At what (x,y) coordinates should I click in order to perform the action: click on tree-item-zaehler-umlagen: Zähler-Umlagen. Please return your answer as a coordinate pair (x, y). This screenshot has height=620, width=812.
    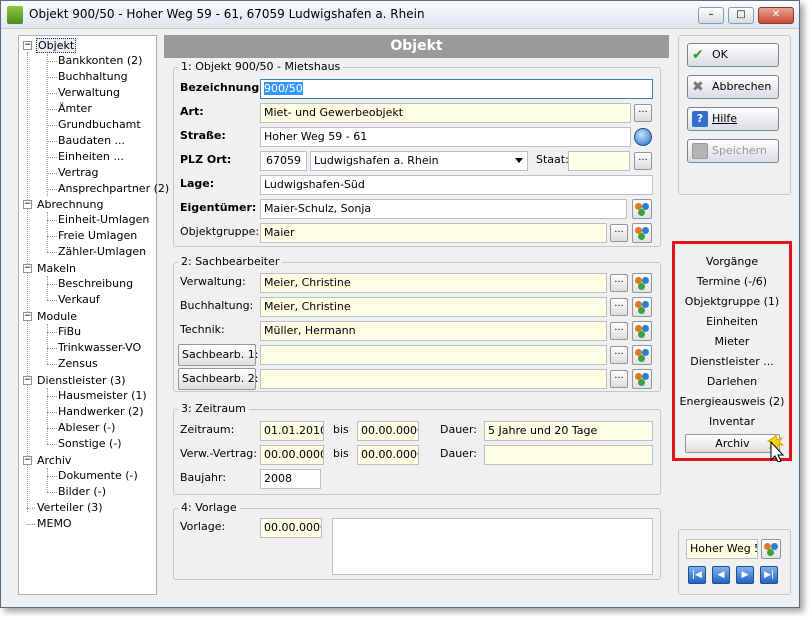
    Looking at the image, I should click on (102, 251).